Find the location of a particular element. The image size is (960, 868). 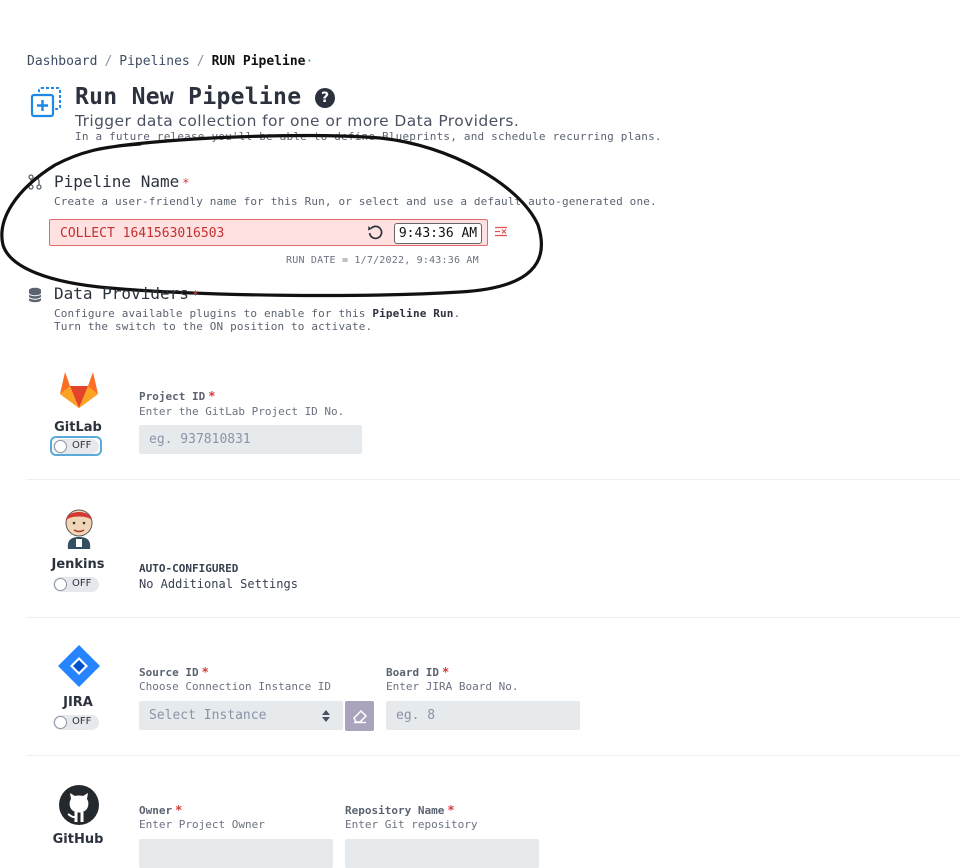

jira-name: JIRA is located at coordinates (78, 702).